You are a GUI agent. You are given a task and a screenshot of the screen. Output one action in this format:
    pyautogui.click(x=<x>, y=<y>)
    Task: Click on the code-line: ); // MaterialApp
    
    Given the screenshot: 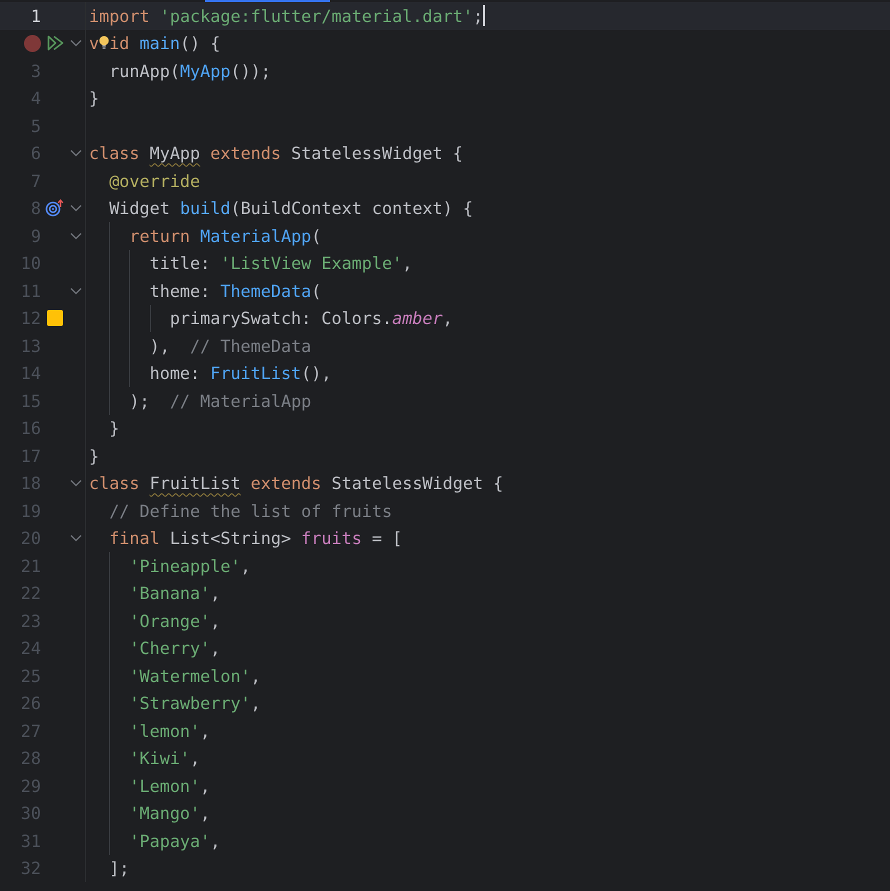 What is the action you would take?
    pyautogui.click(x=220, y=400)
    